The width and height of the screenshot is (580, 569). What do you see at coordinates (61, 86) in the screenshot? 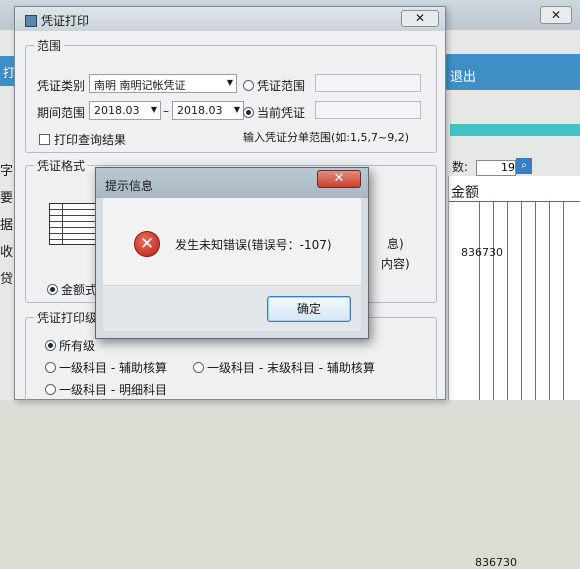
I see `voucher-type-label: 凭证类别` at bounding box center [61, 86].